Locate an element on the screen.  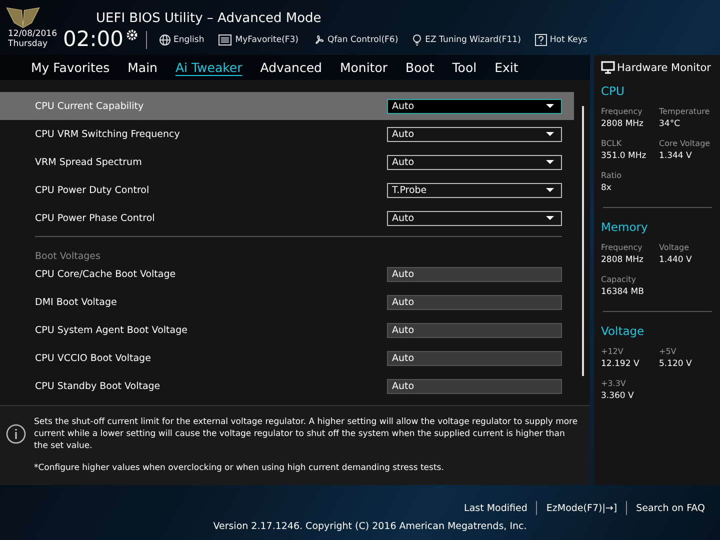
metric-label: Voltage is located at coordinates (674, 247).